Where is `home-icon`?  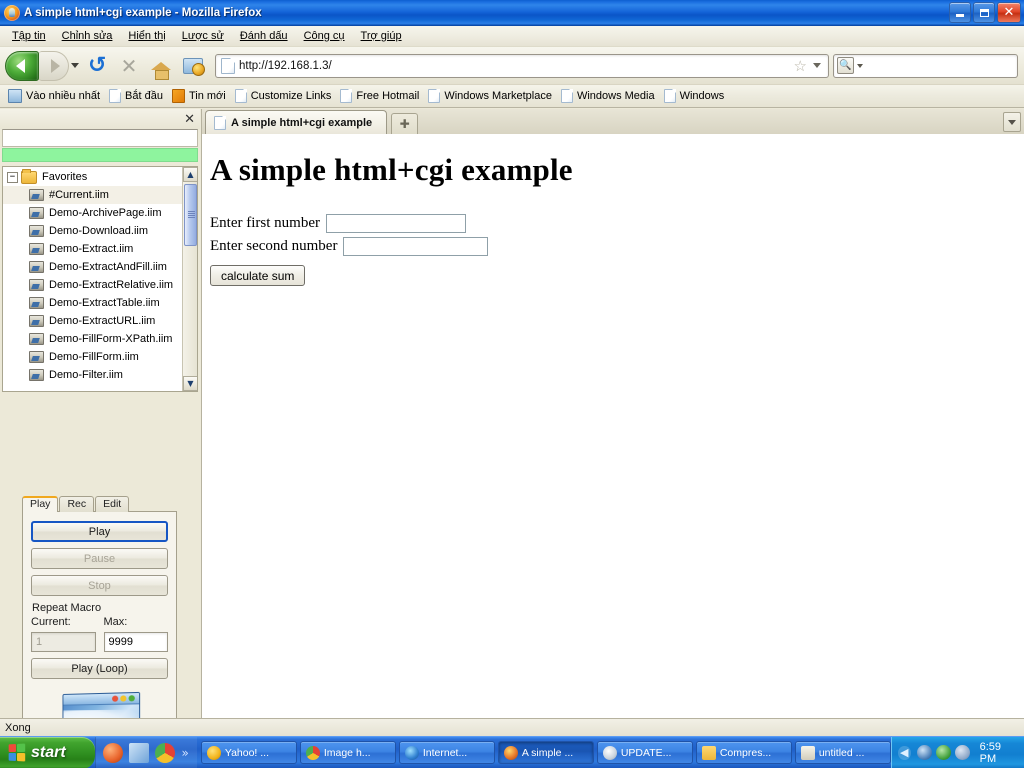 home-icon is located at coordinates (161, 70).